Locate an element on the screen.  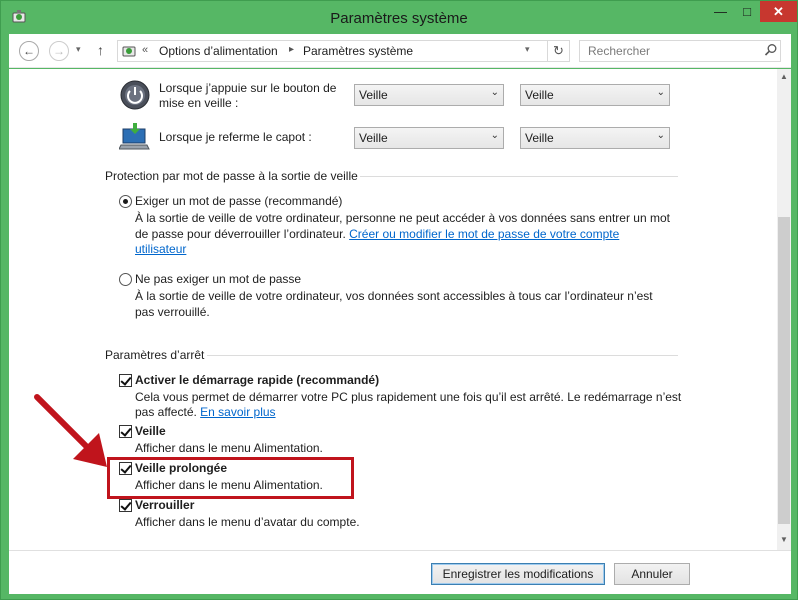
fast-startup-label: Activer le démarrage rapide (recommandé) is located at coordinates (257, 380).